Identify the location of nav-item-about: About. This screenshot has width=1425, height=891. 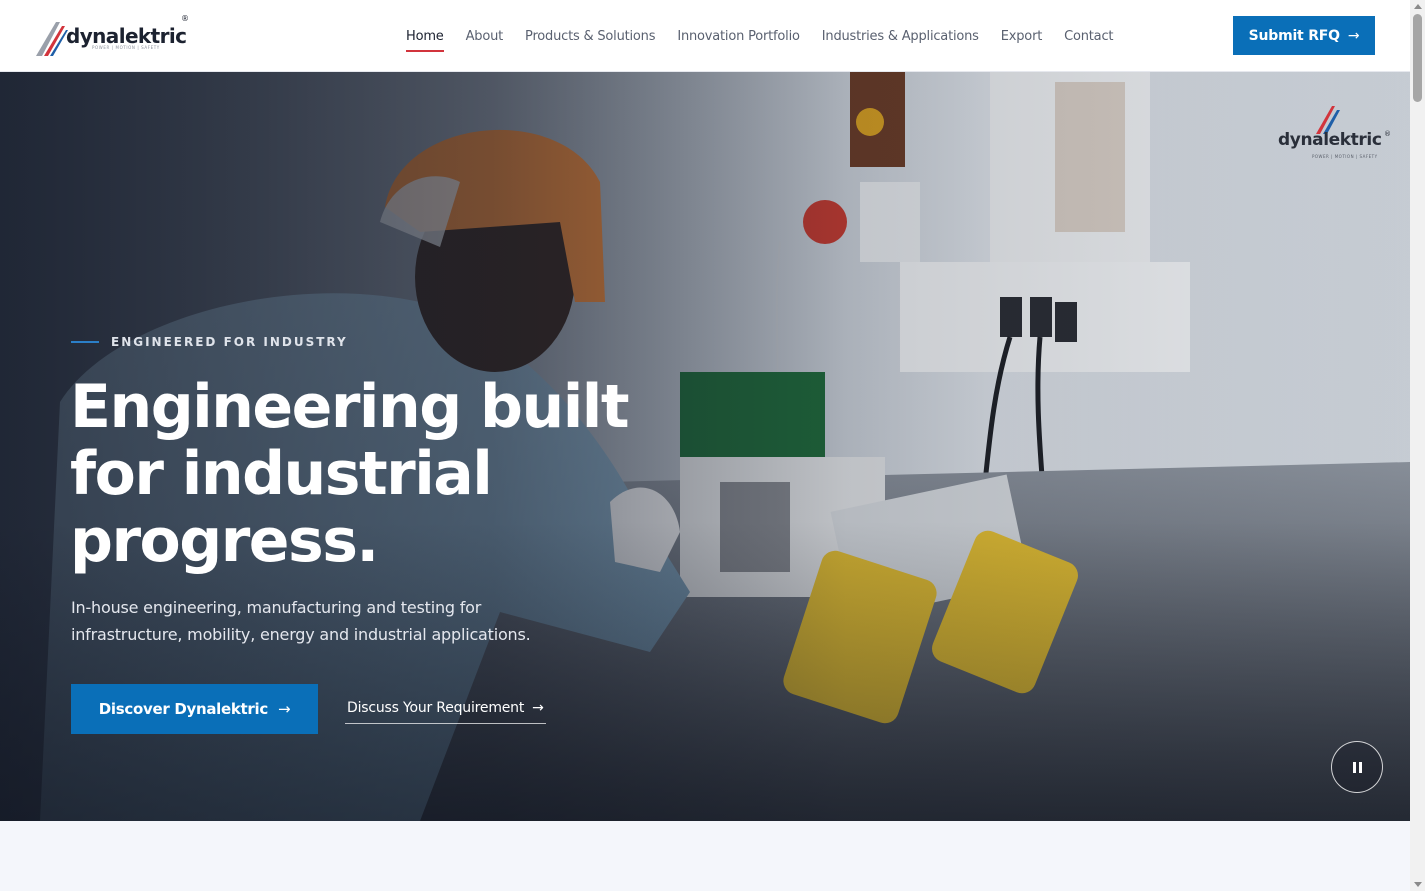
(485, 36).